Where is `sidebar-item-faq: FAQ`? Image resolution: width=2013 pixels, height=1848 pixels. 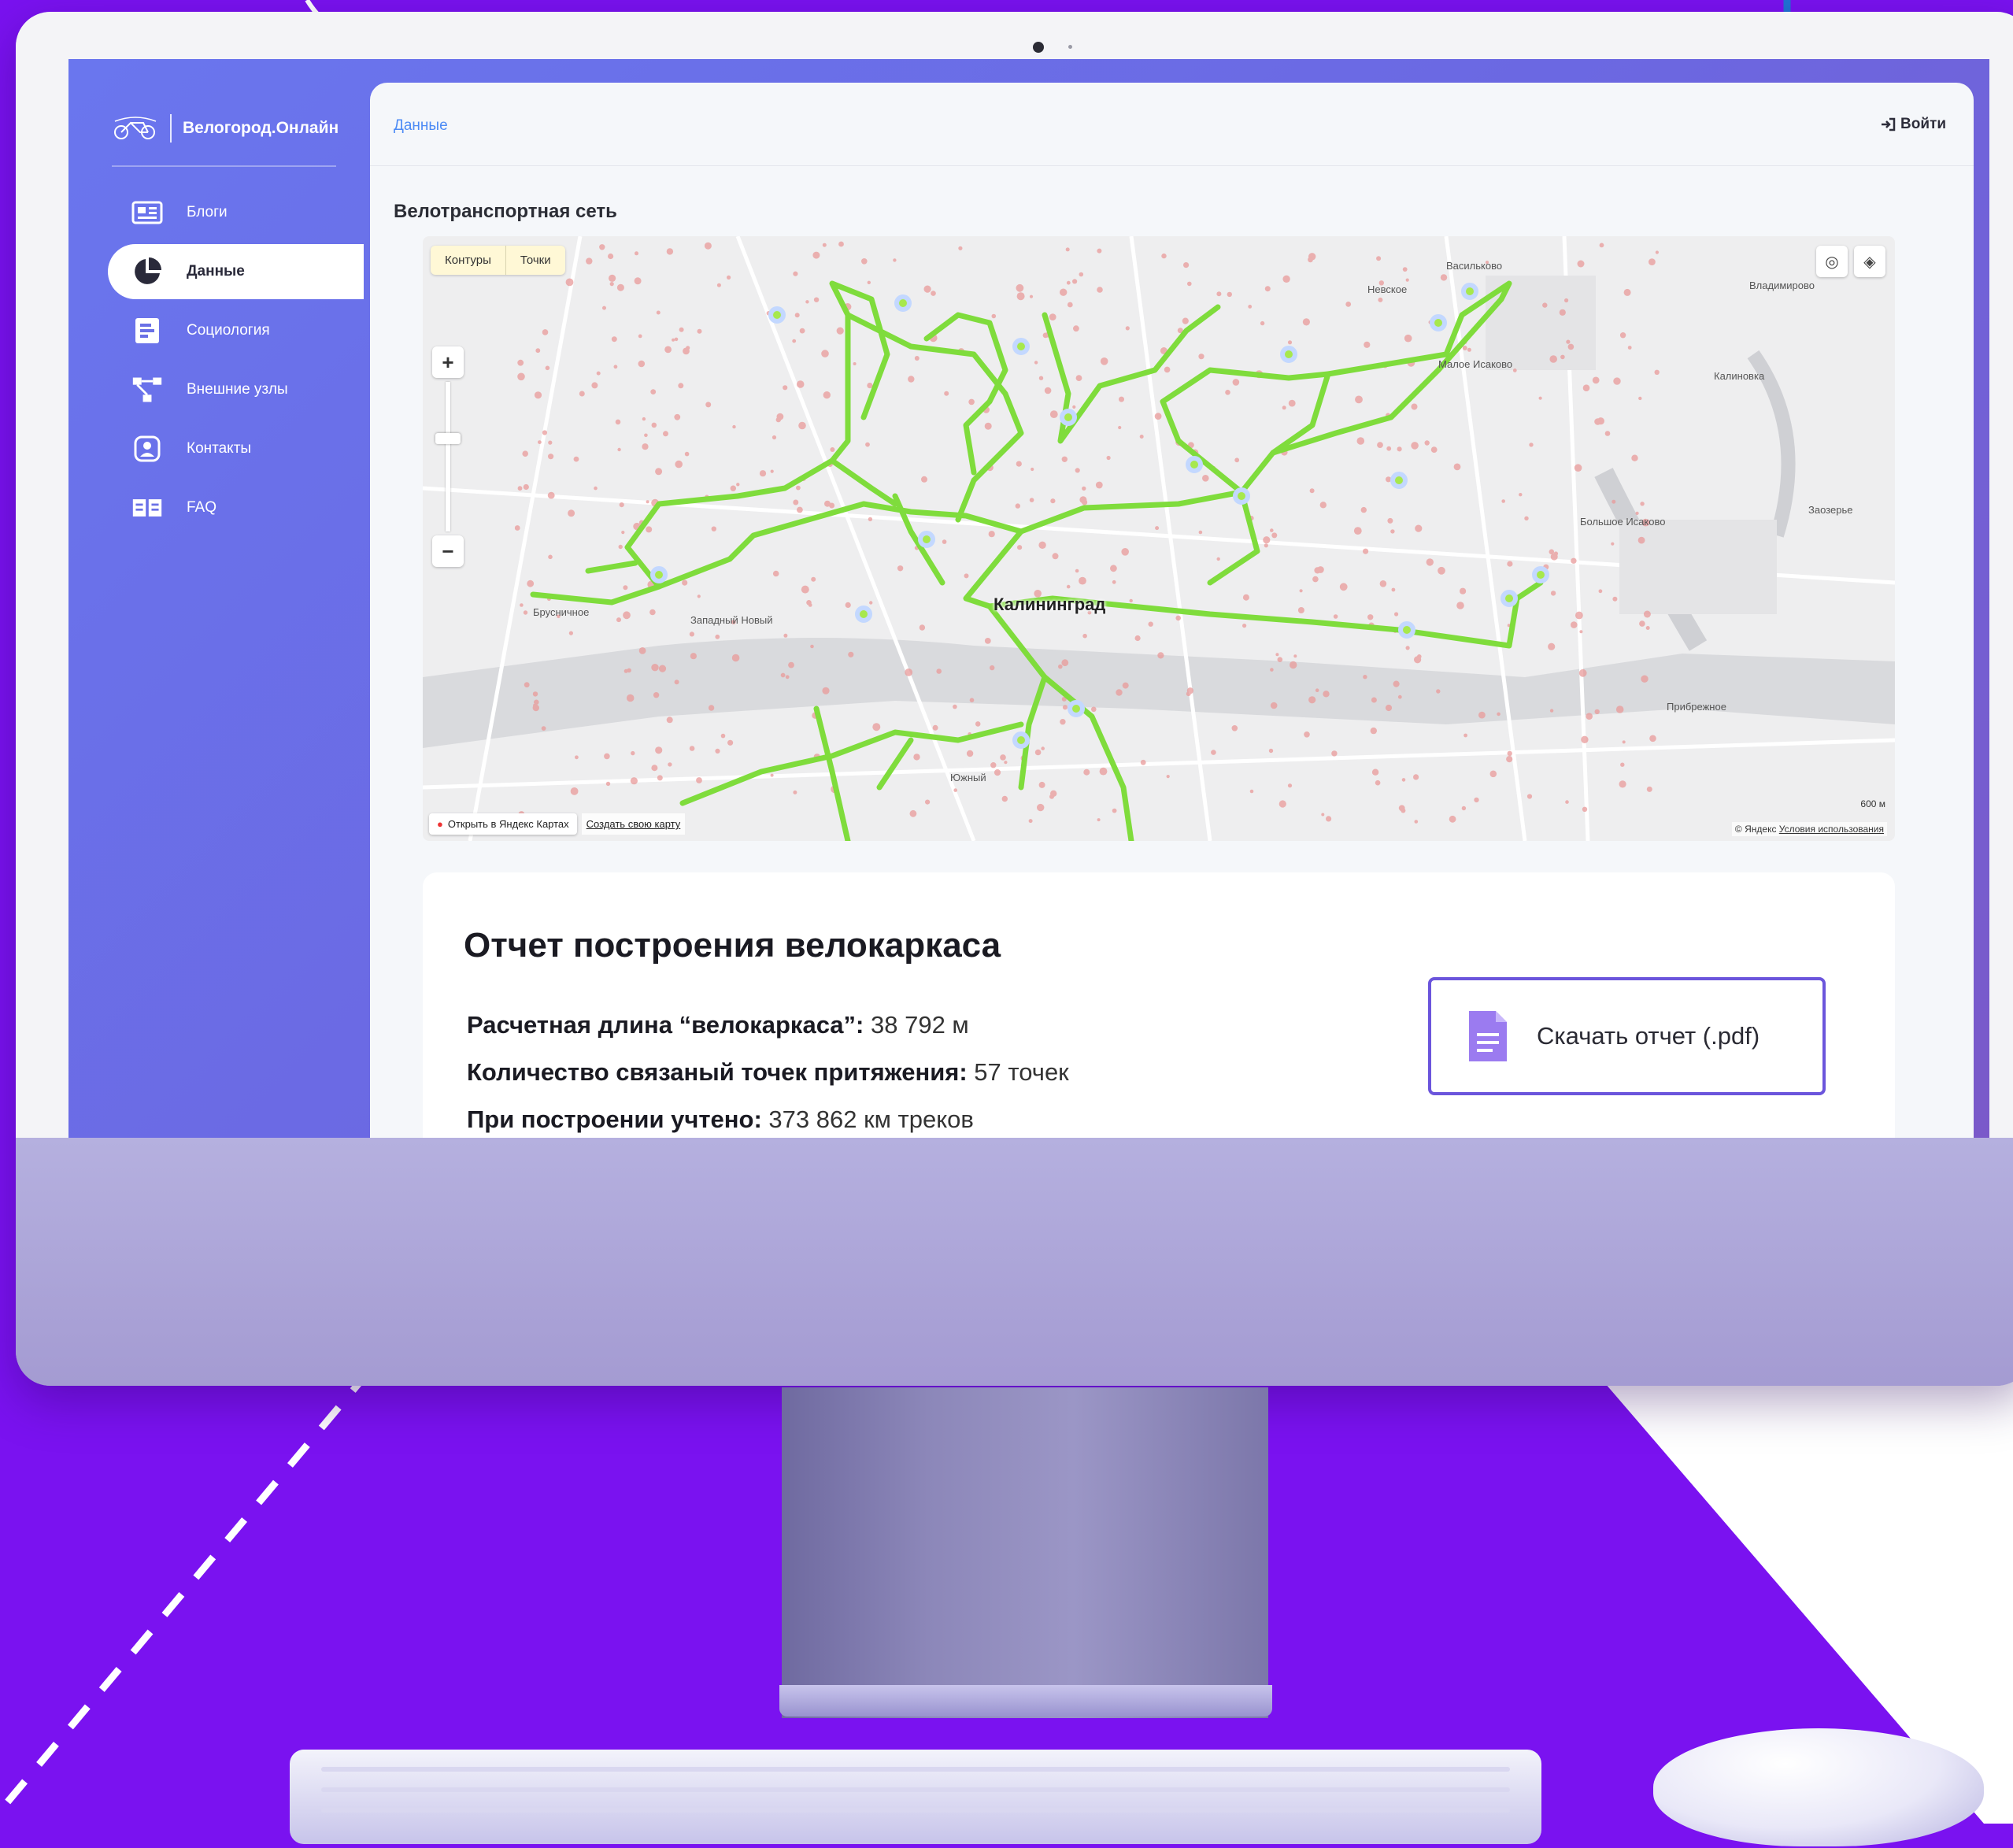 sidebar-item-faq: FAQ is located at coordinates (236, 507).